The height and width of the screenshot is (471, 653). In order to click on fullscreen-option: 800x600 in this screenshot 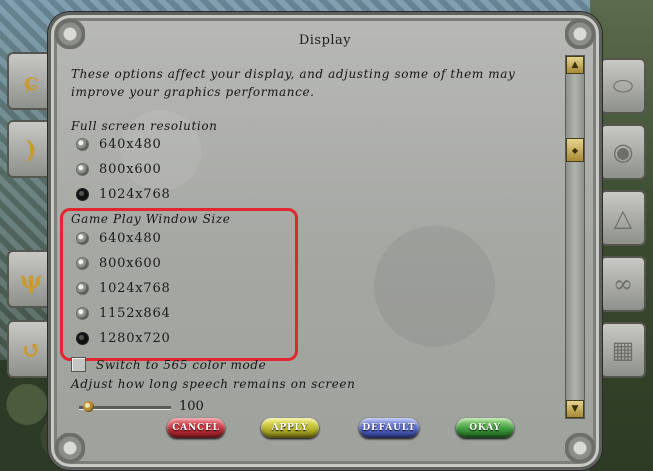, I will do `click(119, 169)`.